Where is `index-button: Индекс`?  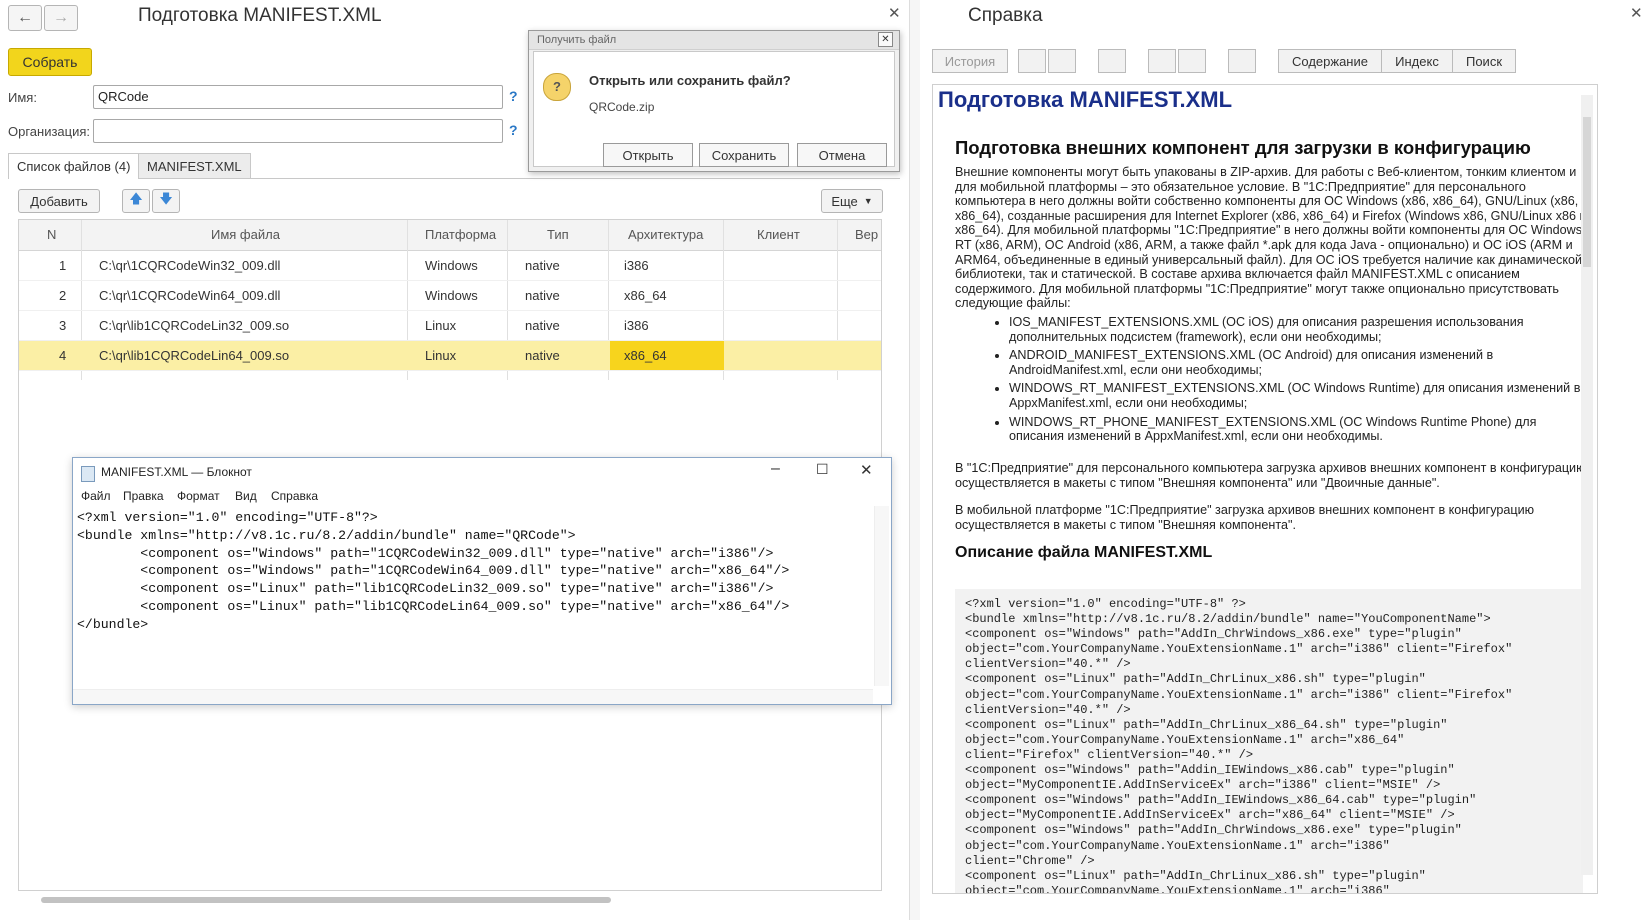
index-button: Индекс is located at coordinates (1417, 61).